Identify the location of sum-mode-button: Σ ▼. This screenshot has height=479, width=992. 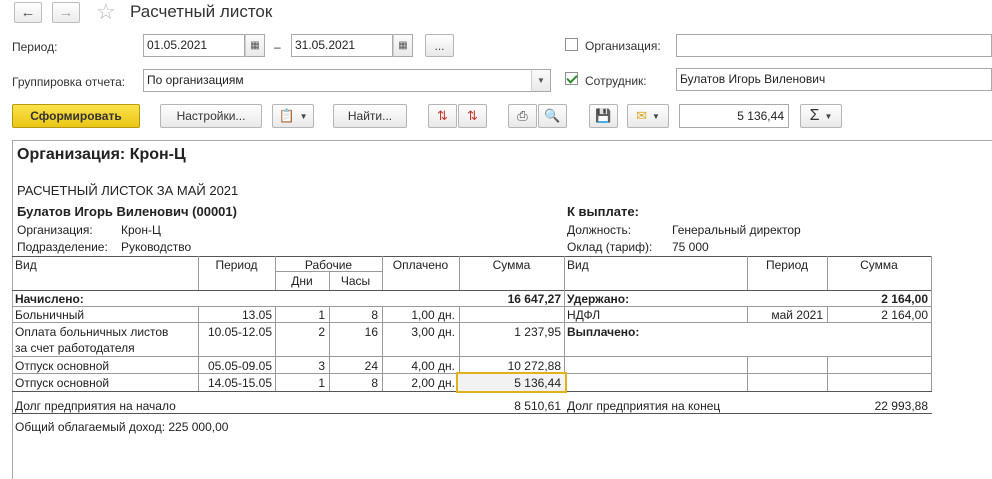
(821, 116).